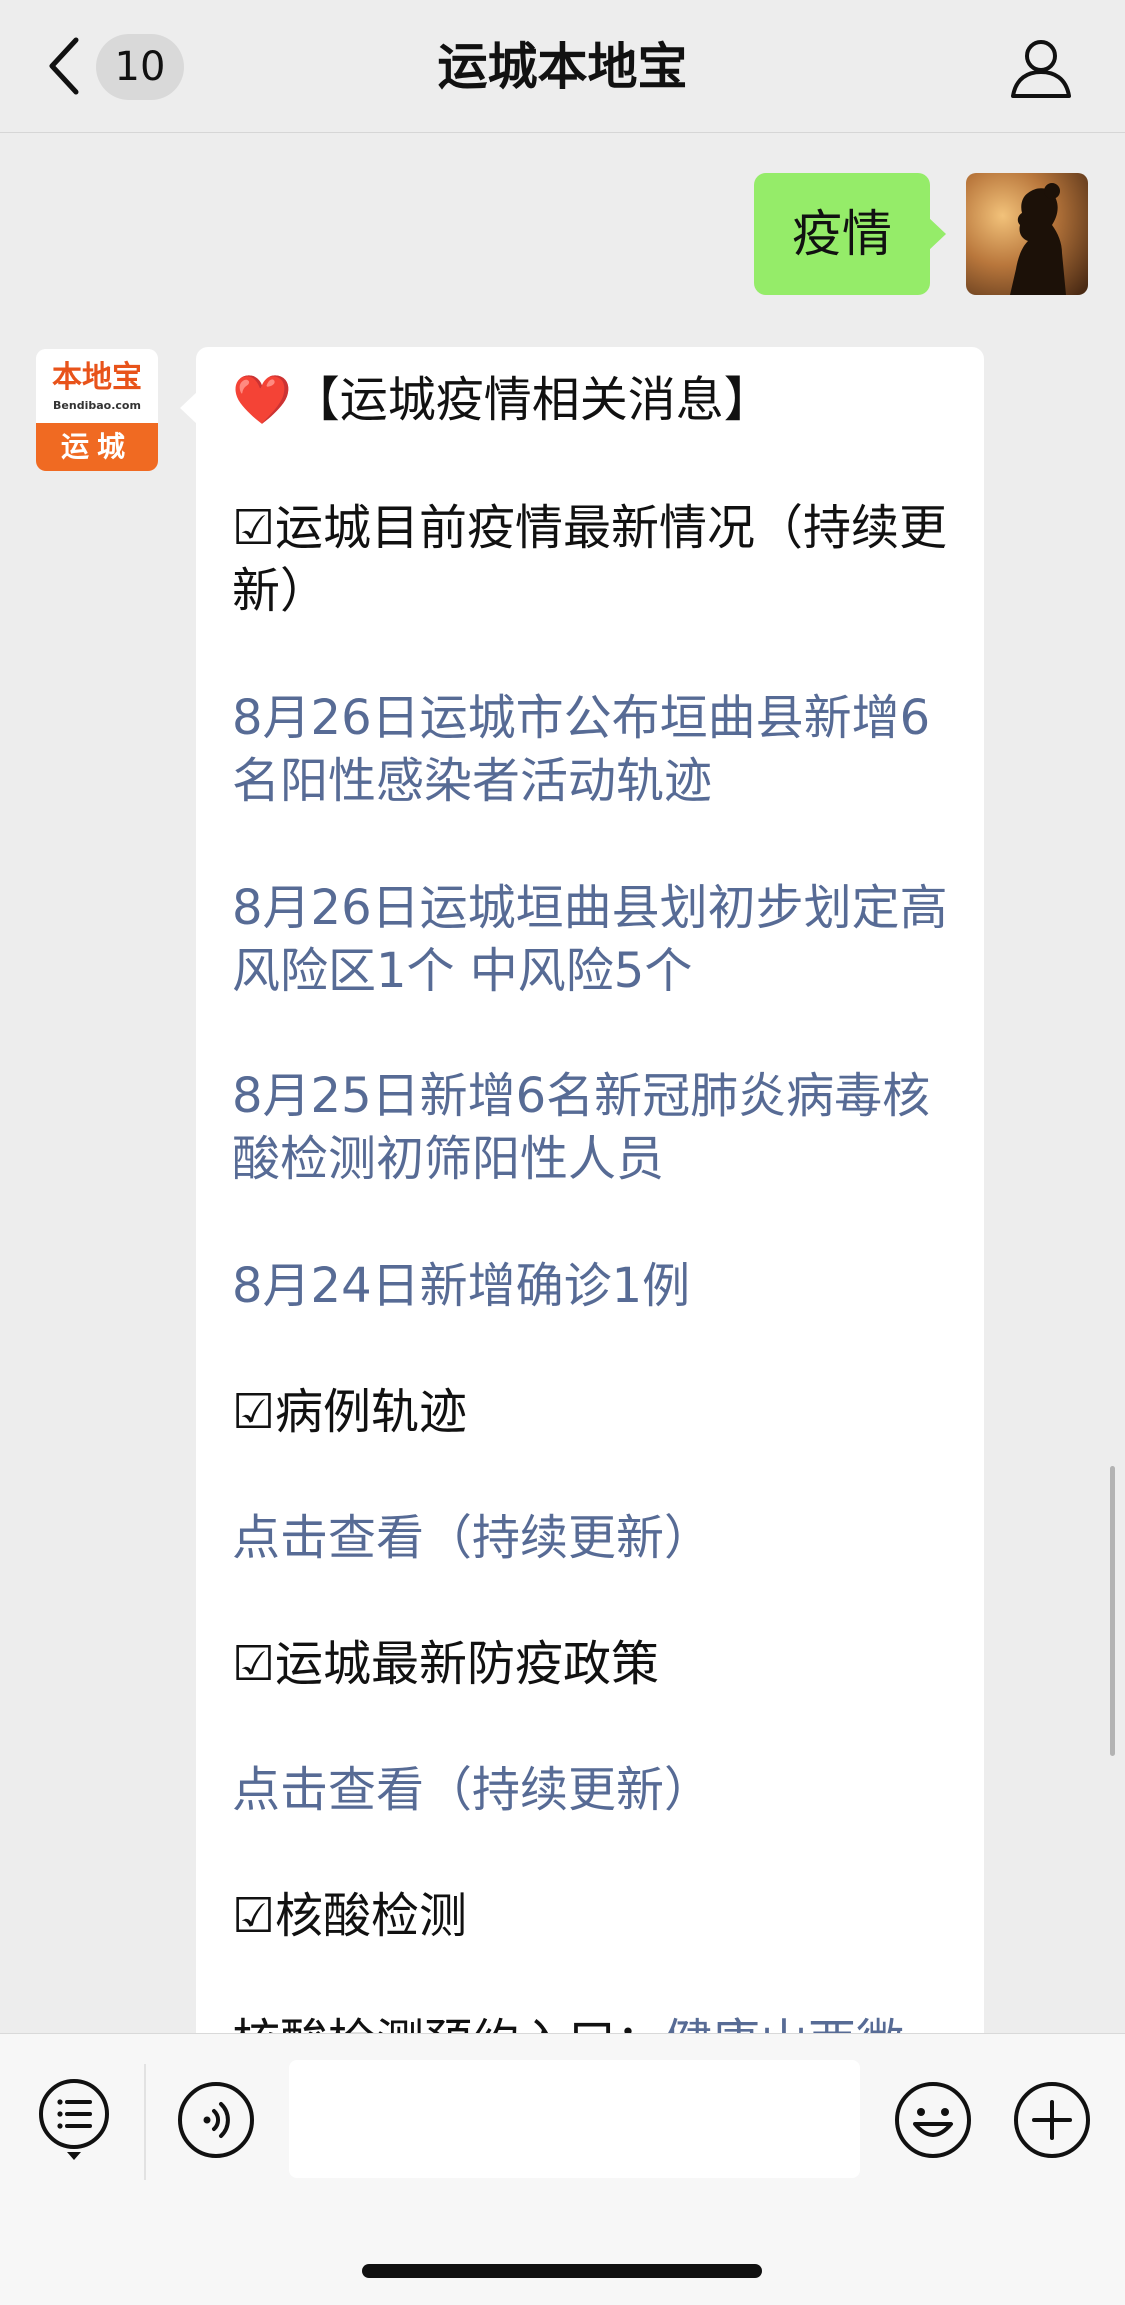 The width and height of the screenshot is (1125, 2305). What do you see at coordinates (1052, 2120) in the screenshot?
I see `plus-circle-icon` at bounding box center [1052, 2120].